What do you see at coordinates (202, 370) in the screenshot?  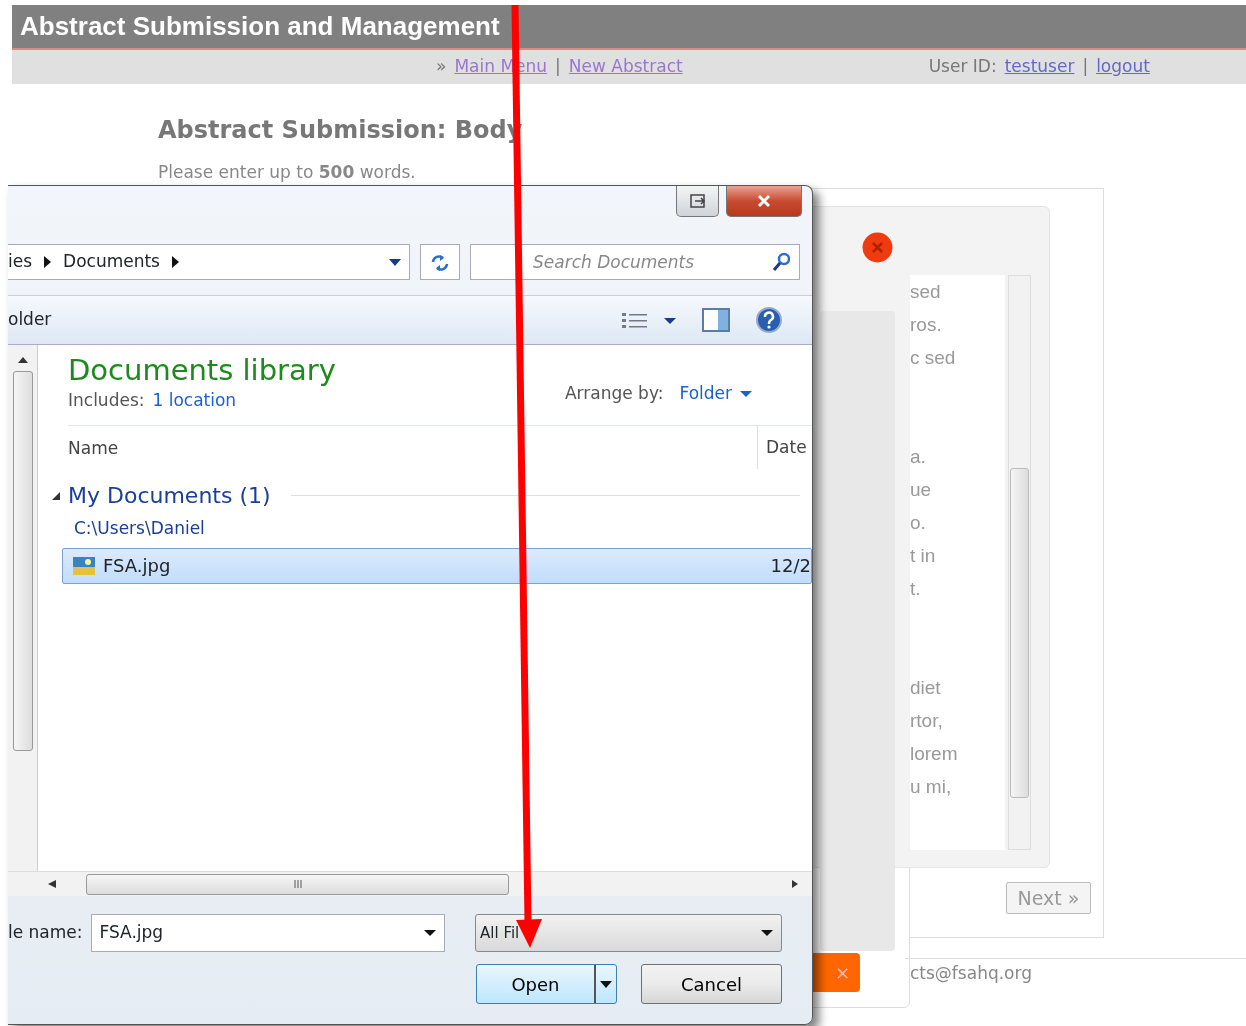 I see `library-title: Documents library` at bounding box center [202, 370].